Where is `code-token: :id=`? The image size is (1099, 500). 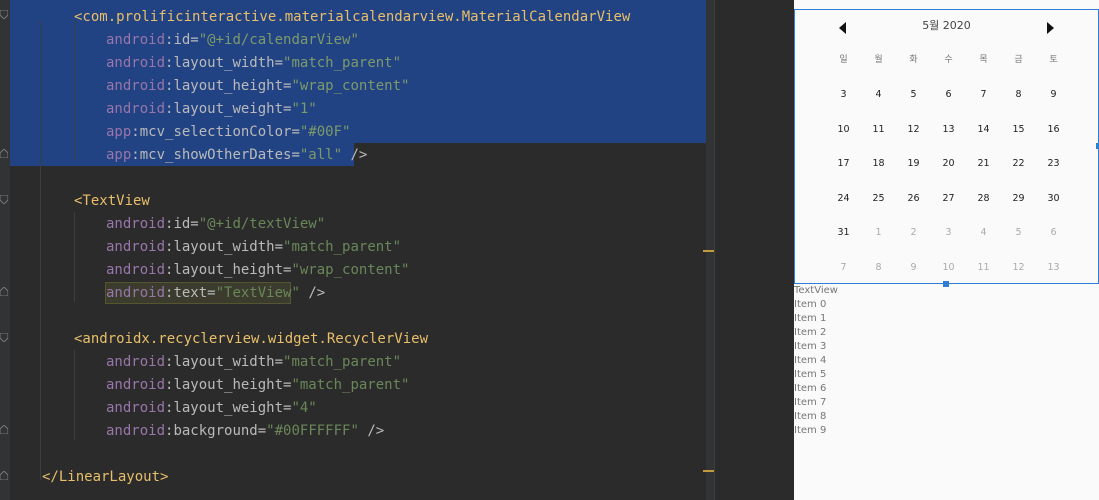
code-token: :id= is located at coordinates (182, 40).